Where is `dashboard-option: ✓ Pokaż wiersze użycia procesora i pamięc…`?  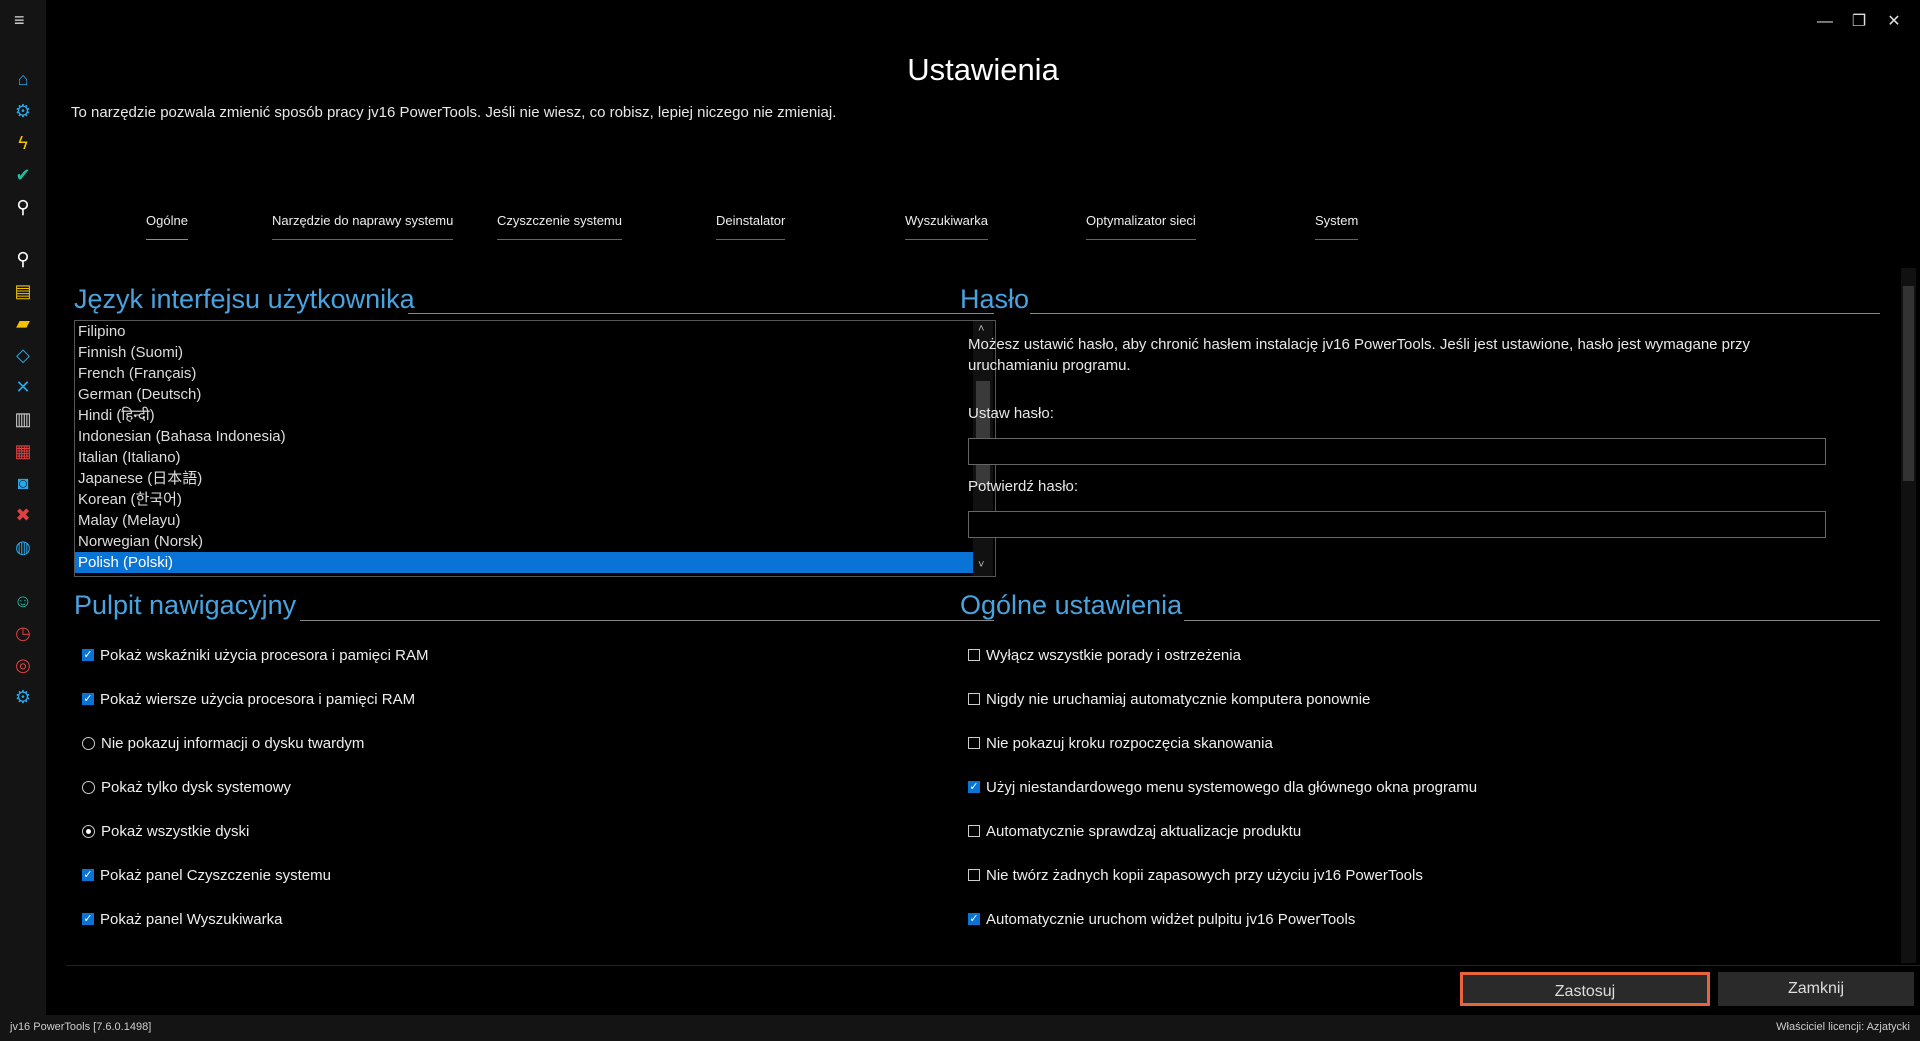
dashboard-option: ✓ Pokaż wiersze użycia procesora i pamięc… is located at coordinates (248, 699).